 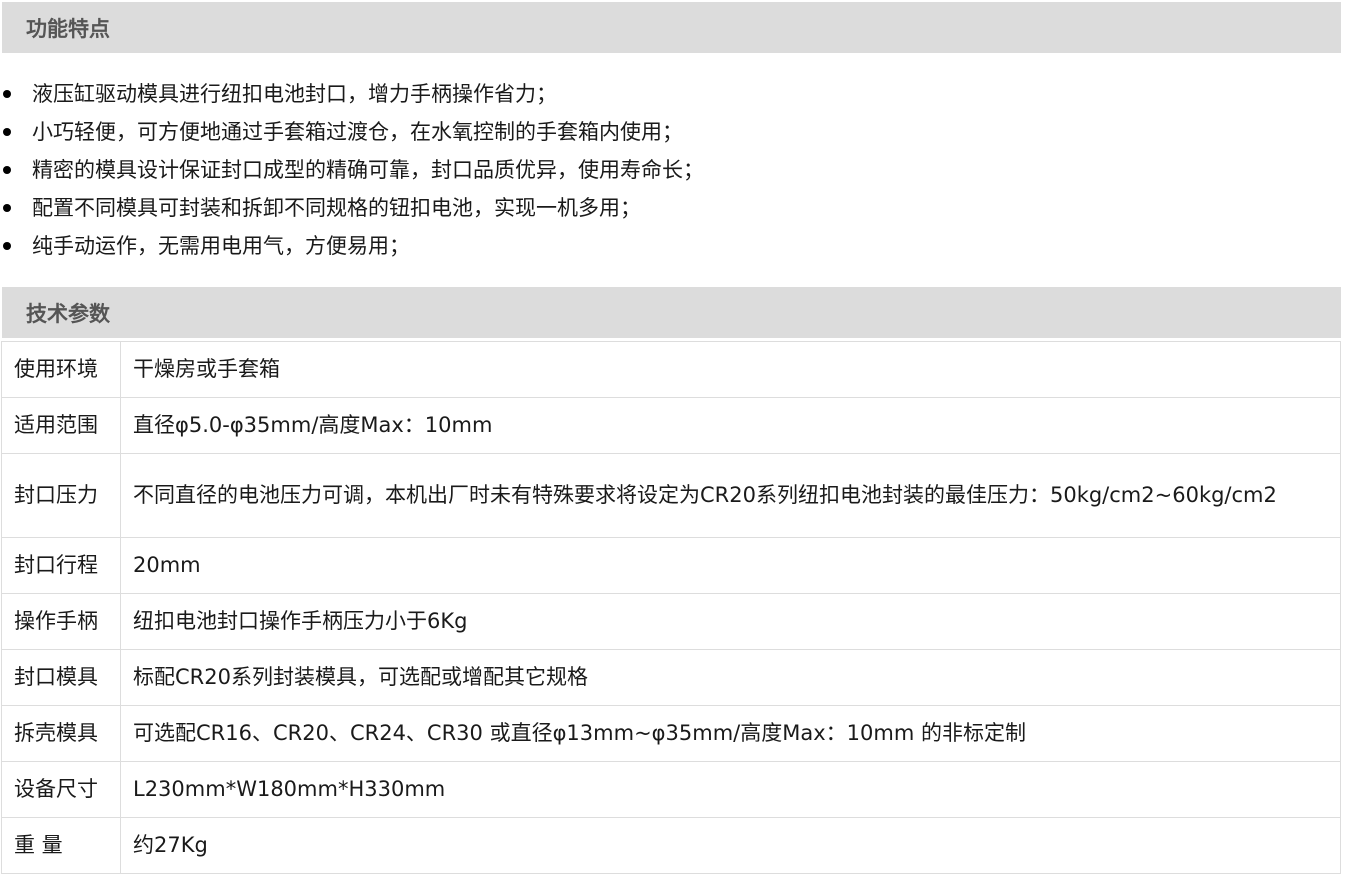 I want to click on feature-item: 精密的模具设计保证封口成型的精确可靠，封口品质优异，使用寿命长；, so click(x=352, y=170).